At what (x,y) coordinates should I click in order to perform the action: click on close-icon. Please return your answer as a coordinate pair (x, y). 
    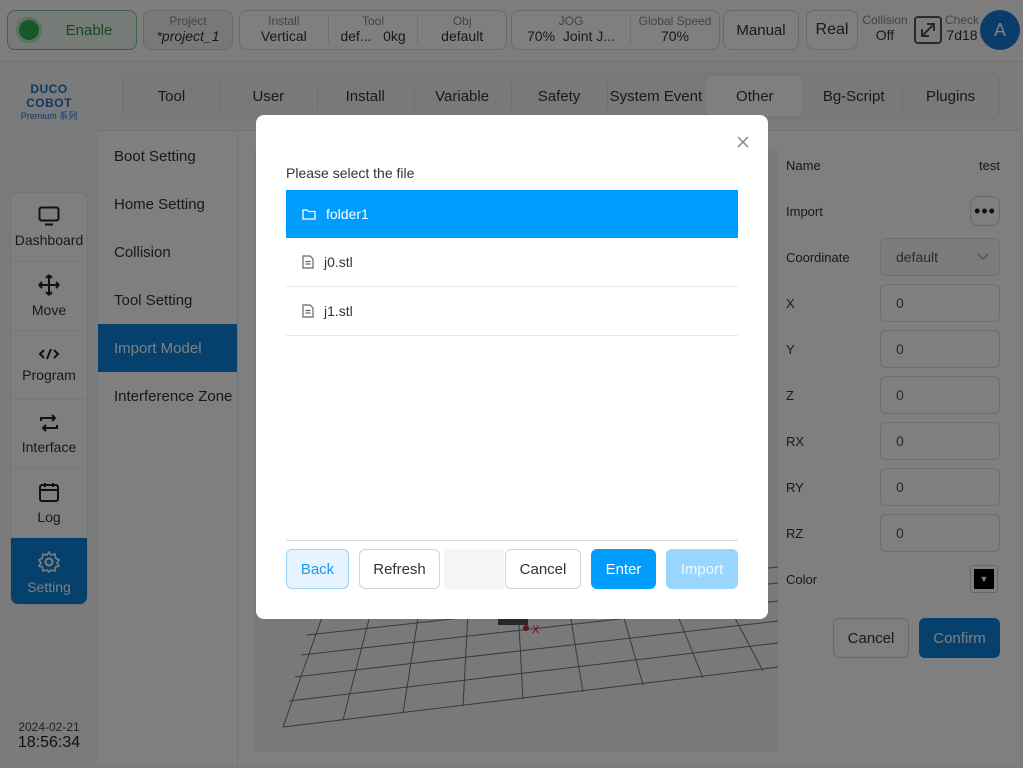
    Looking at the image, I should click on (743, 142).